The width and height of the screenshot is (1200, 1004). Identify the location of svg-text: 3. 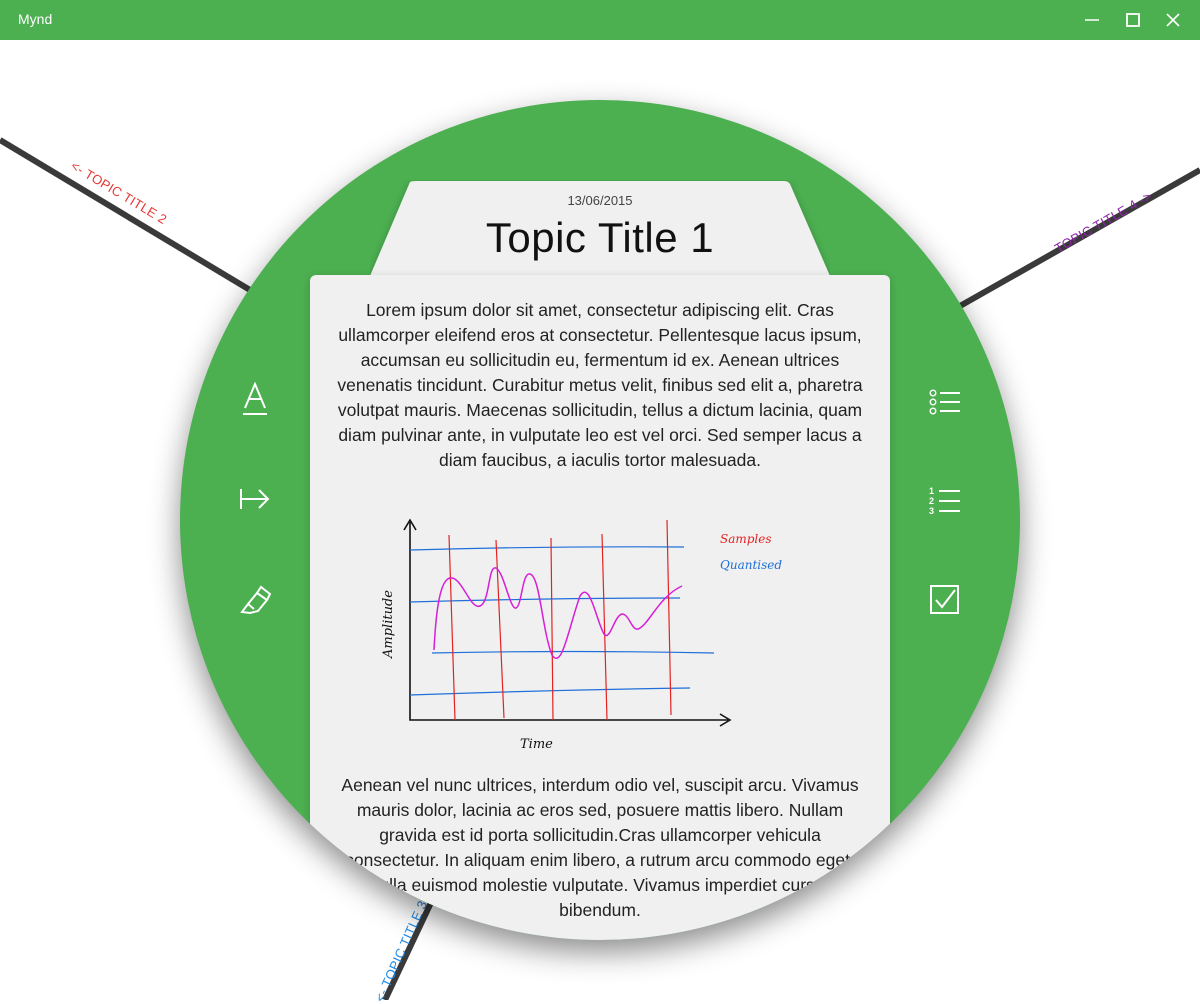
(931, 510).